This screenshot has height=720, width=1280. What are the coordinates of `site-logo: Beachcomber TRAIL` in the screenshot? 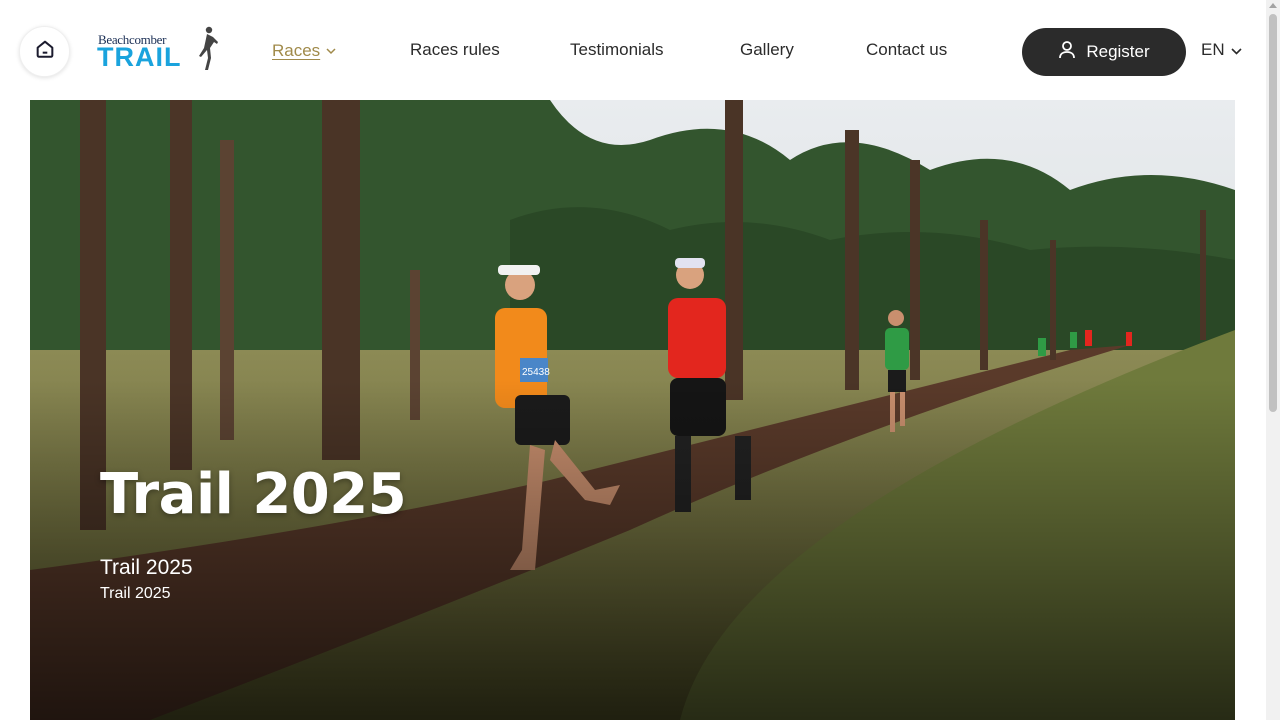 It's located at (159, 50).